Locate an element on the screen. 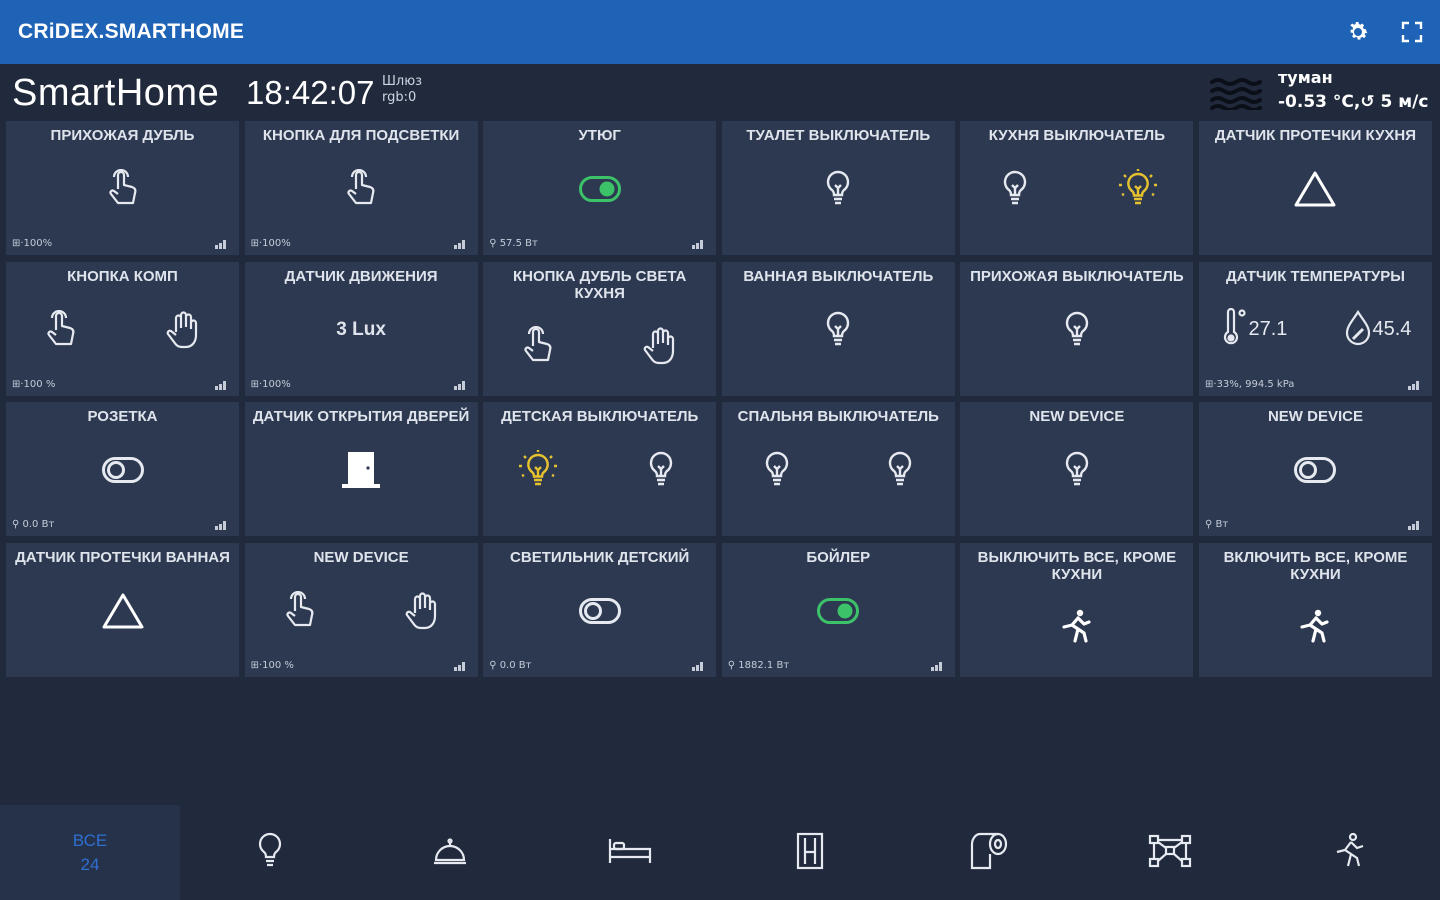  motion-icon is located at coordinates (1350, 853).